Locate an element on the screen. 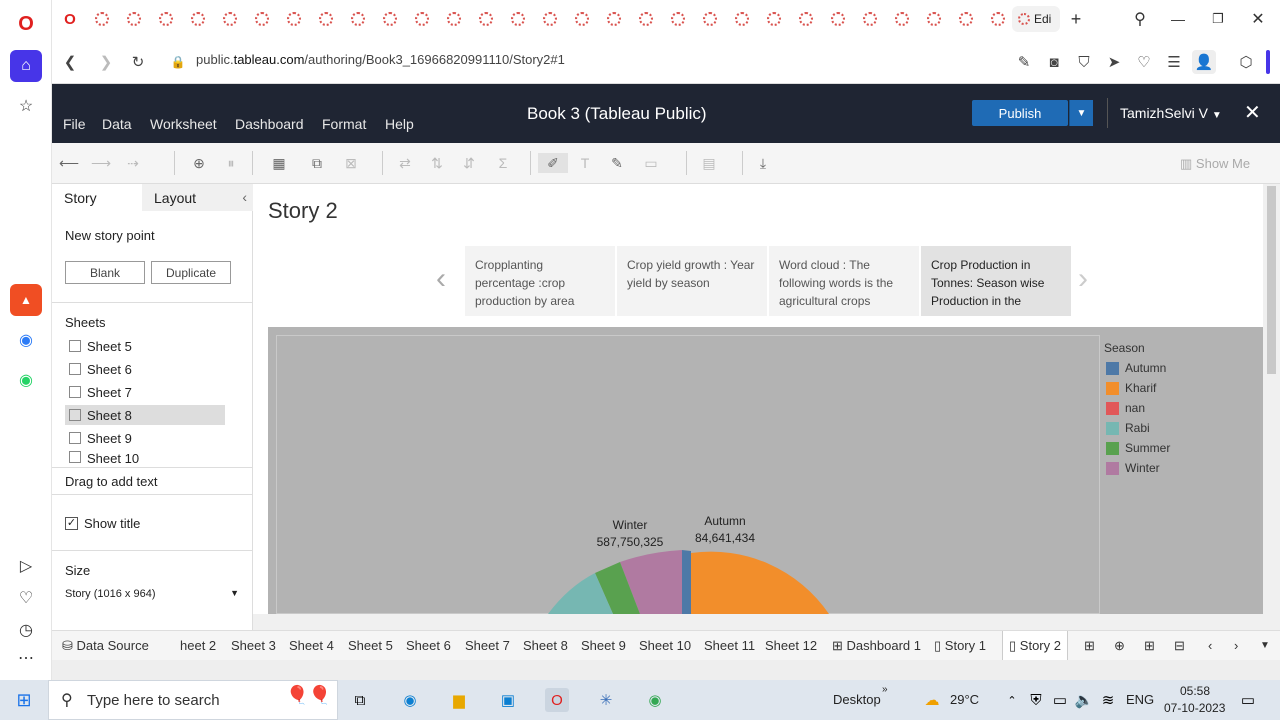 This screenshot has width=1280, height=720. player-icon: ▷ is located at coordinates (26, 566).